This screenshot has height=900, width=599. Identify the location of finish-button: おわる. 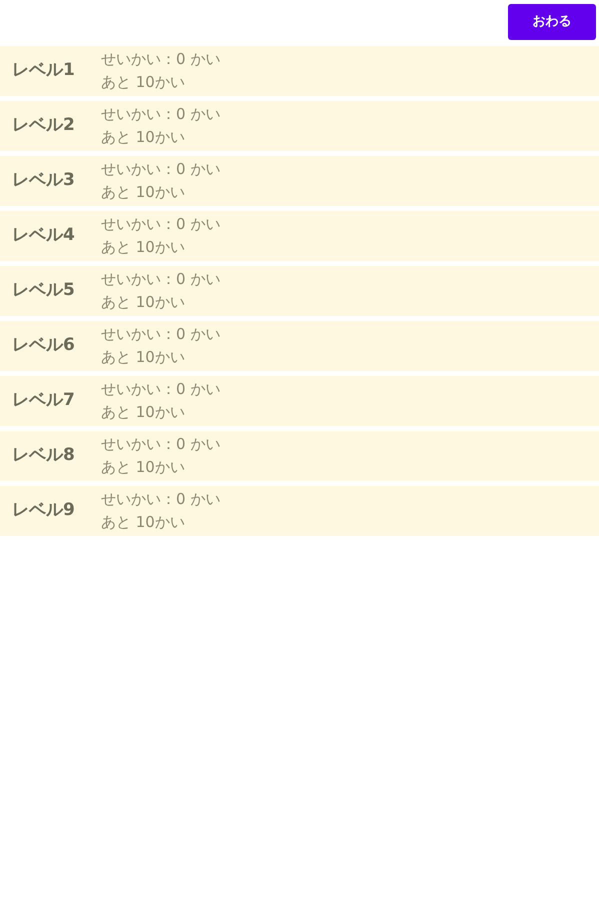
(552, 22).